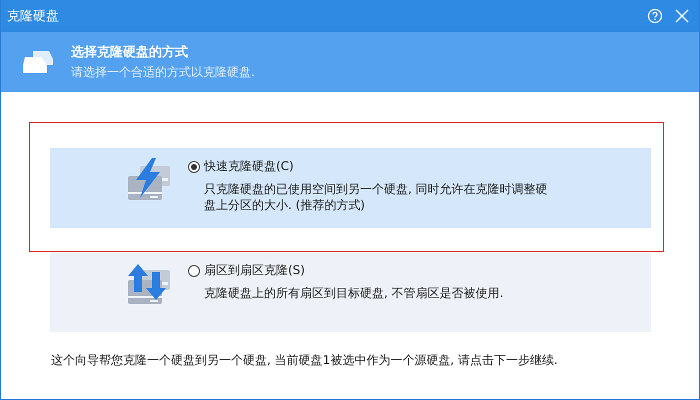 This screenshot has height=400, width=700. I want to click on close-icon, so click(682, 16).